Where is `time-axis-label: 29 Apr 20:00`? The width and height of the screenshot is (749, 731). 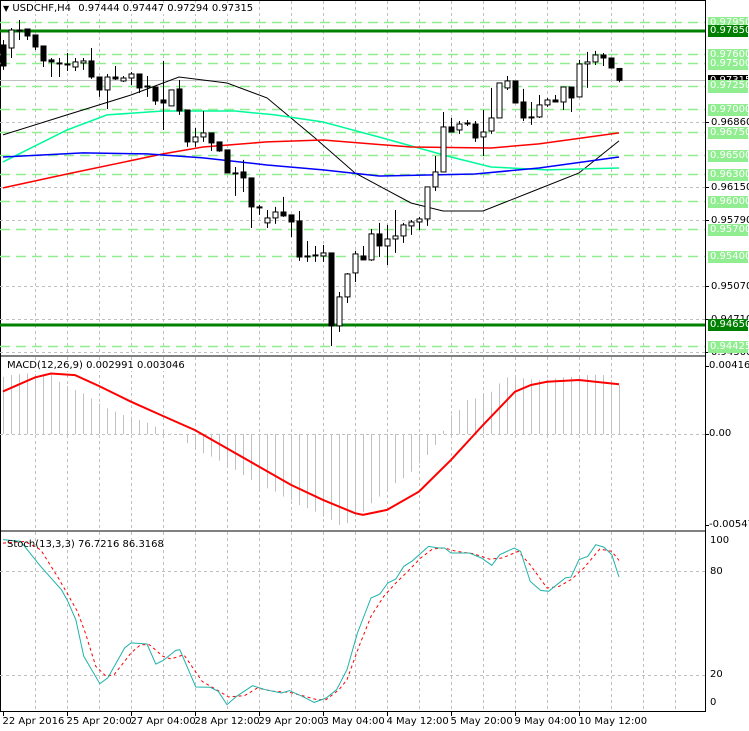 time-axis-label: 29 Apr 20:00 is located at coordinates (291, 721).